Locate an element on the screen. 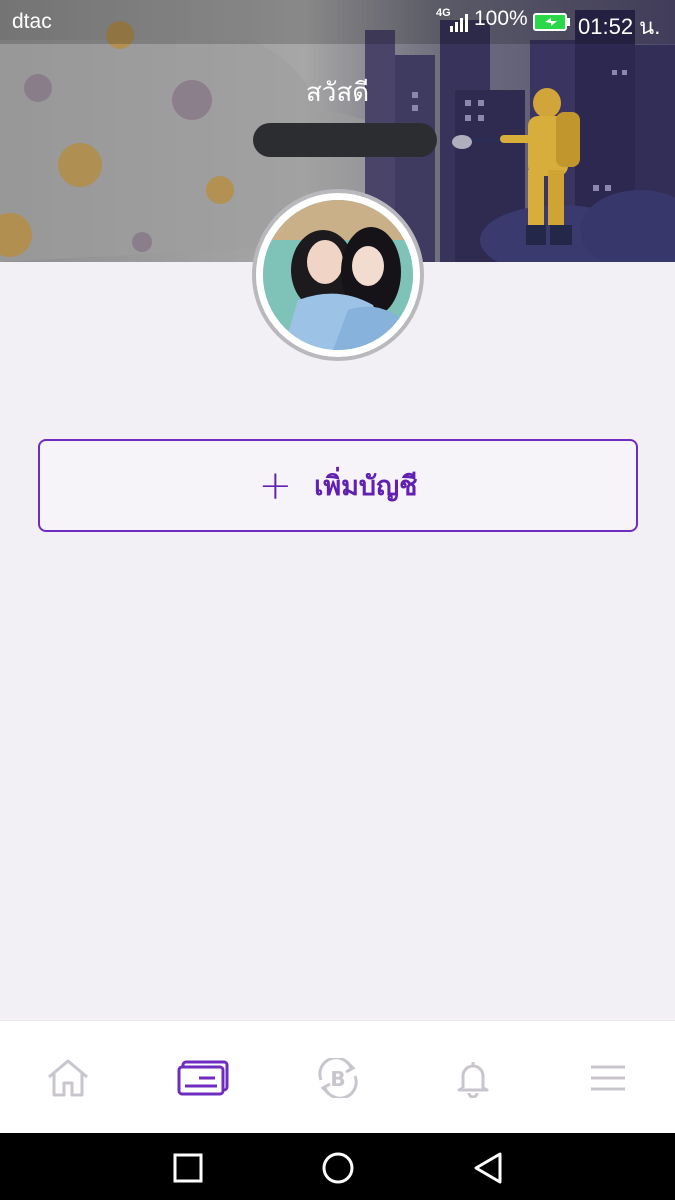 This screenshot has width=675, height=1200. add-account-button: + เพิ่มบัญชี is located at coordinates (338, 485).